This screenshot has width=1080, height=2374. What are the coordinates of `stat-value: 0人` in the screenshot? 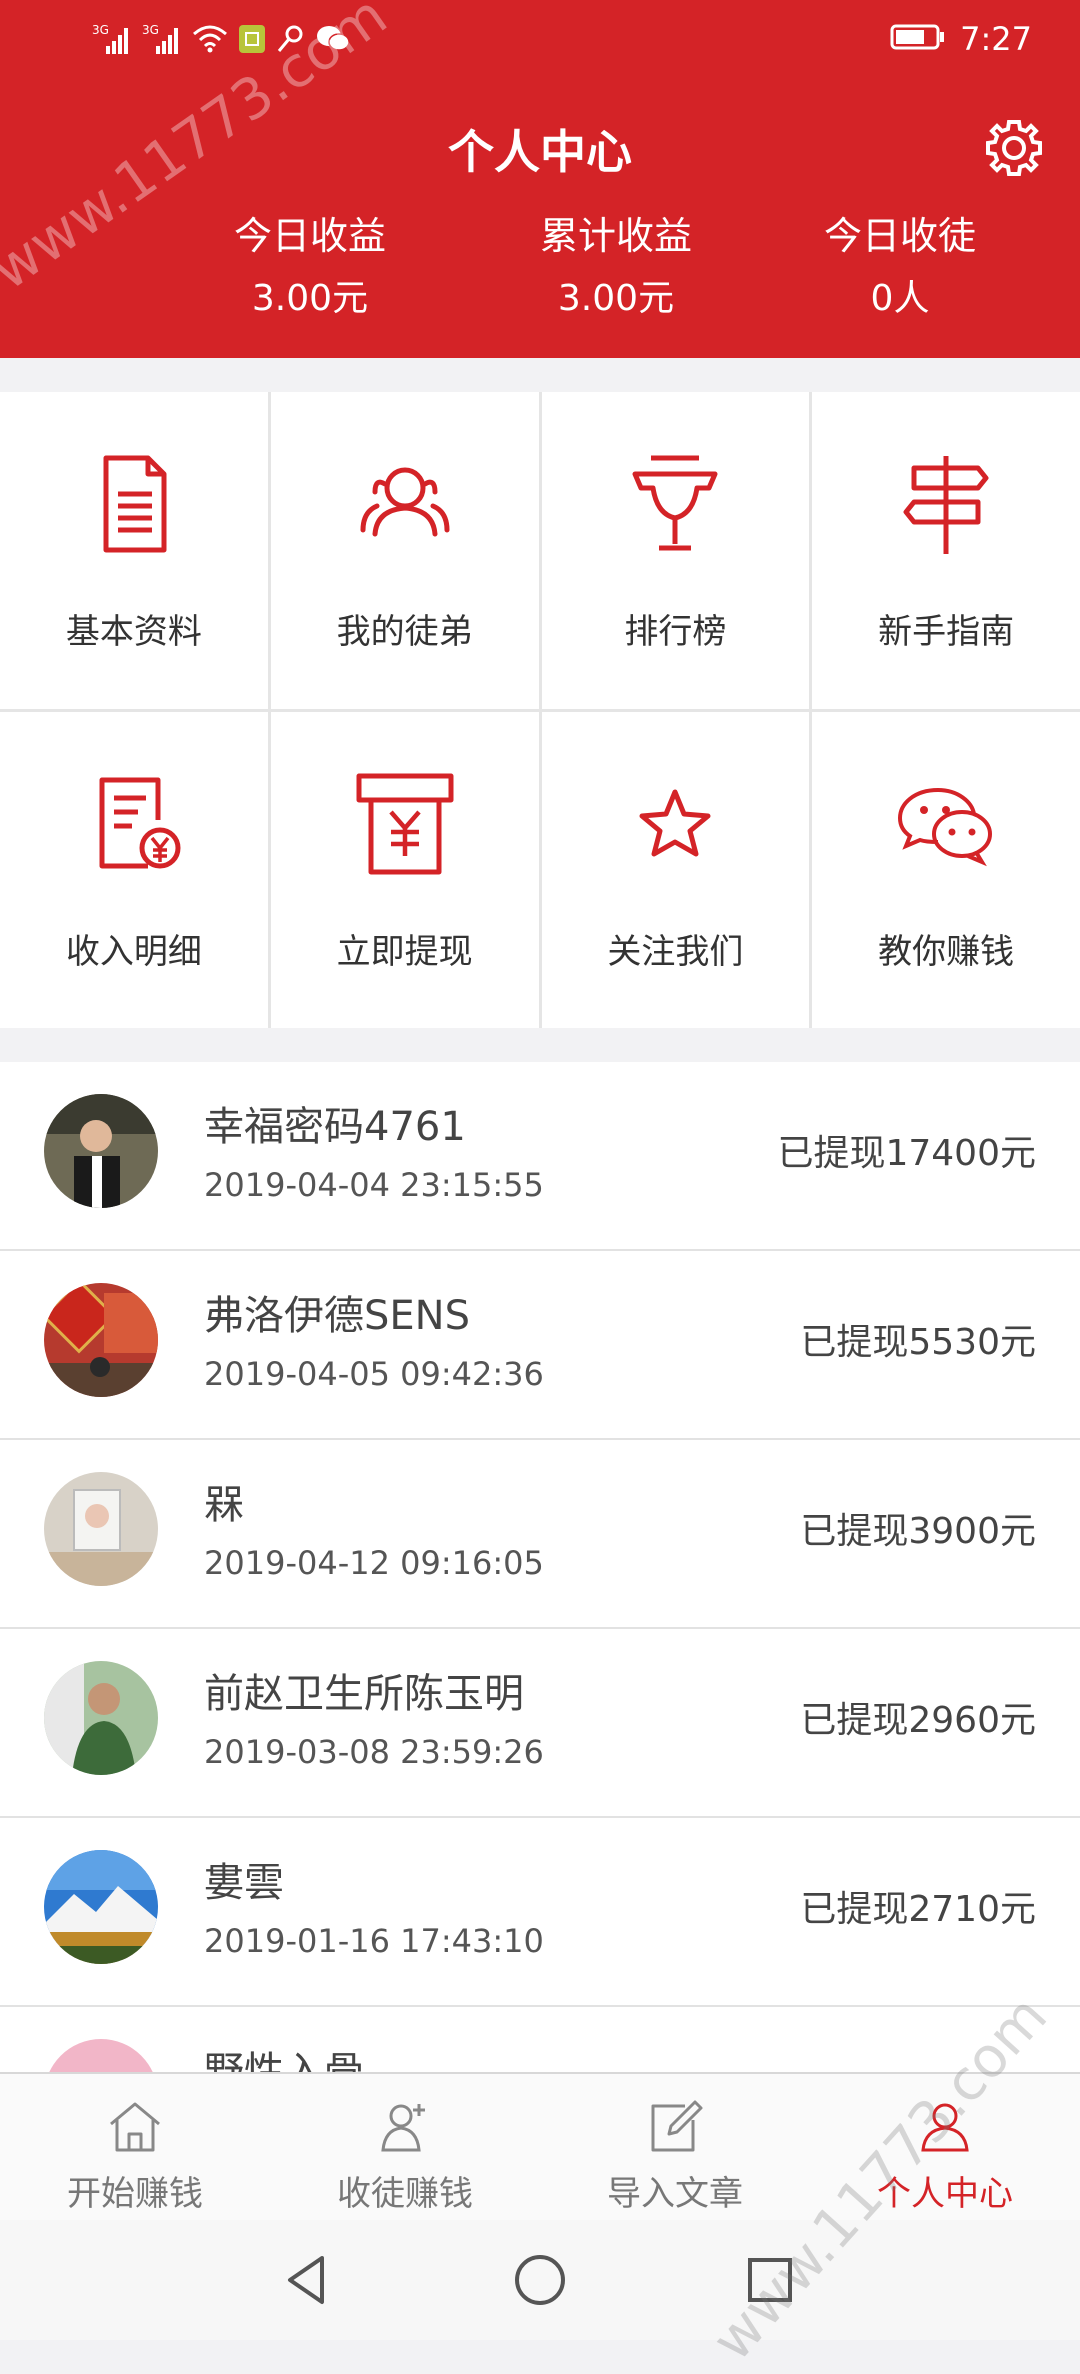 It's located at (900, 298).